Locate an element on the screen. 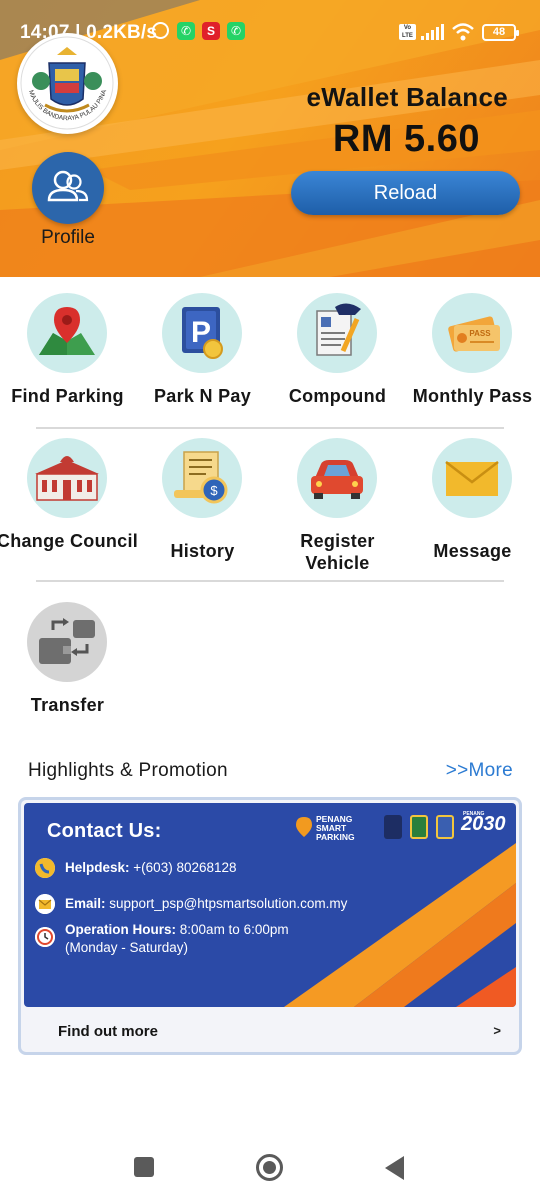 The height and width of the screenshot is (1200, 540). council-logo: MAJLIS BANDARAYA PULAU PINANG is located at coordinates (67, 83).